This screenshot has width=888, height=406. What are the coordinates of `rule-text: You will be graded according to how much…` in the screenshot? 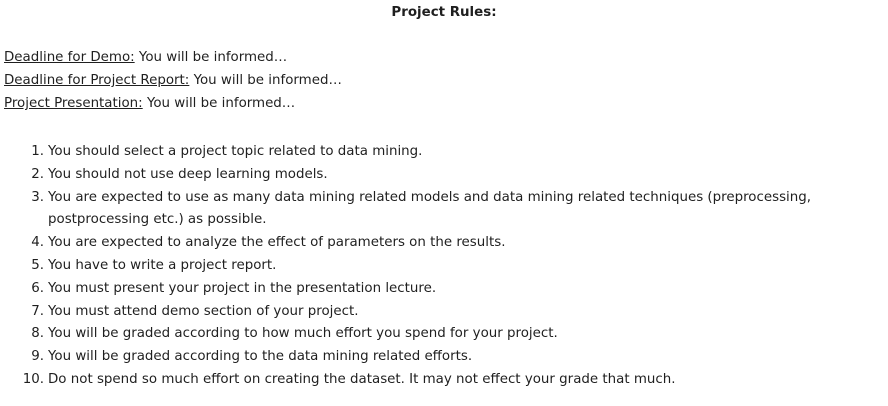 It's located at (303, 334).